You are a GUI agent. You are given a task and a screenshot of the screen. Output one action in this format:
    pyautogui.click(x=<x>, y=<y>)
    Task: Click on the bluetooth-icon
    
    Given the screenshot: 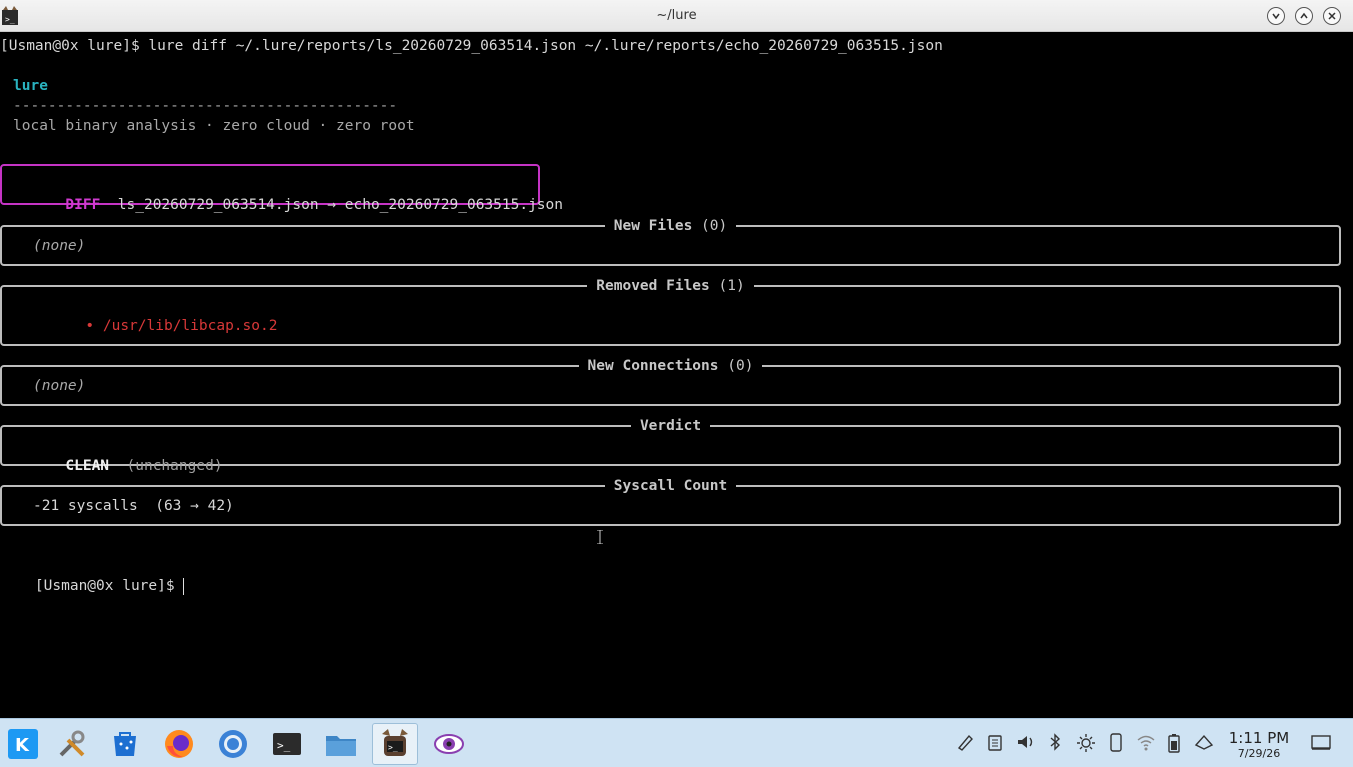 What is the action you would take?
    pyautogui.click(x=1055, y=742)
    